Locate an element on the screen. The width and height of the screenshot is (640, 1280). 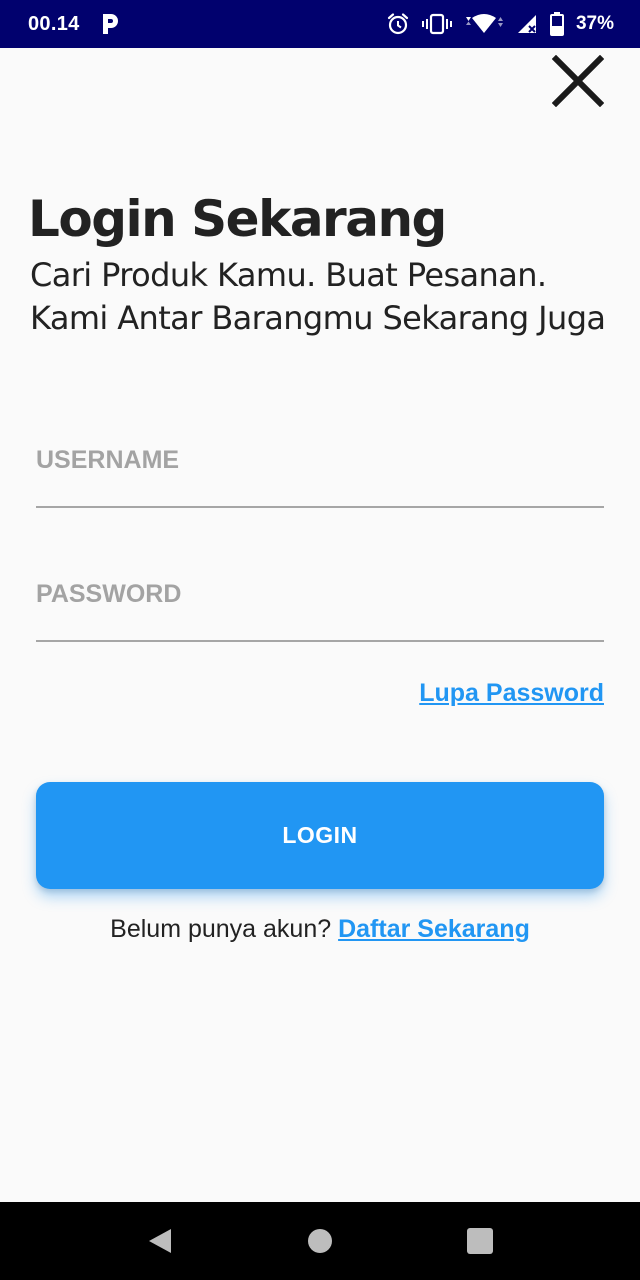
back-button is located at coordinates (160, 1241).